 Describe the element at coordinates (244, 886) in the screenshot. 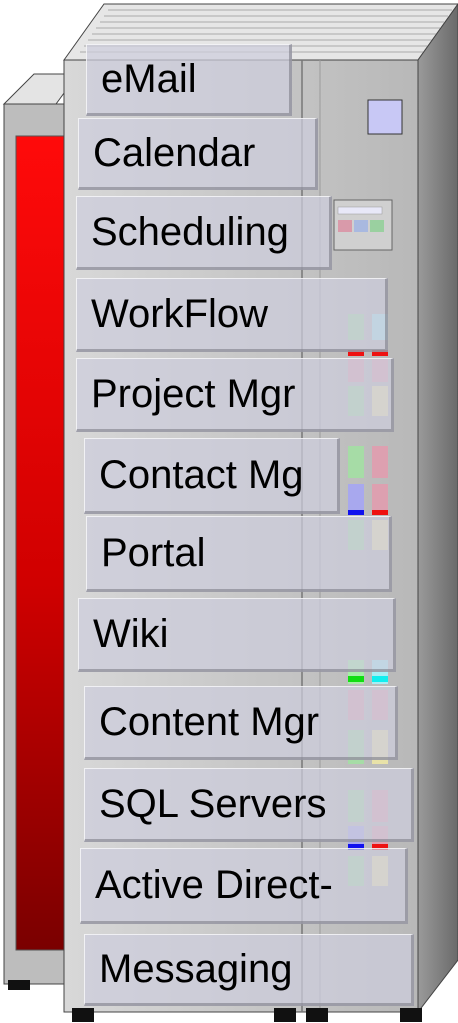

I see `label-active-directory: Active Direct-` at that location.